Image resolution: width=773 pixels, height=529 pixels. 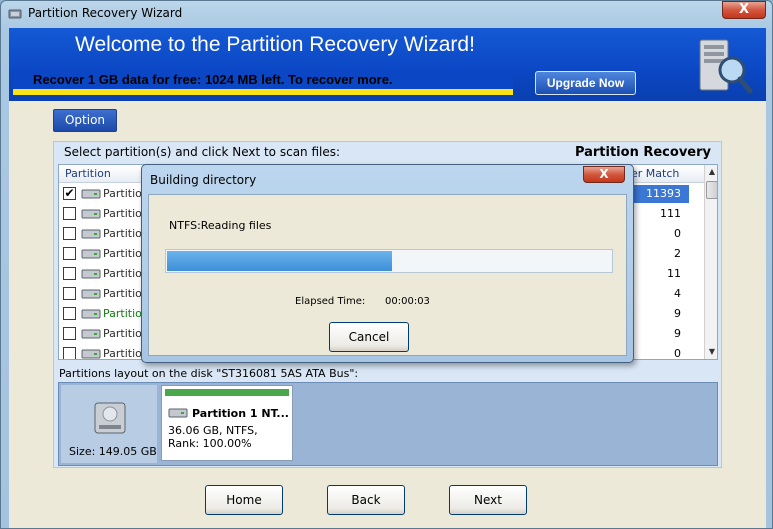 What do you see at coordinates (85, 120) in the screenshot?
I see `option-button: Option` at bounding box center [85, 120].